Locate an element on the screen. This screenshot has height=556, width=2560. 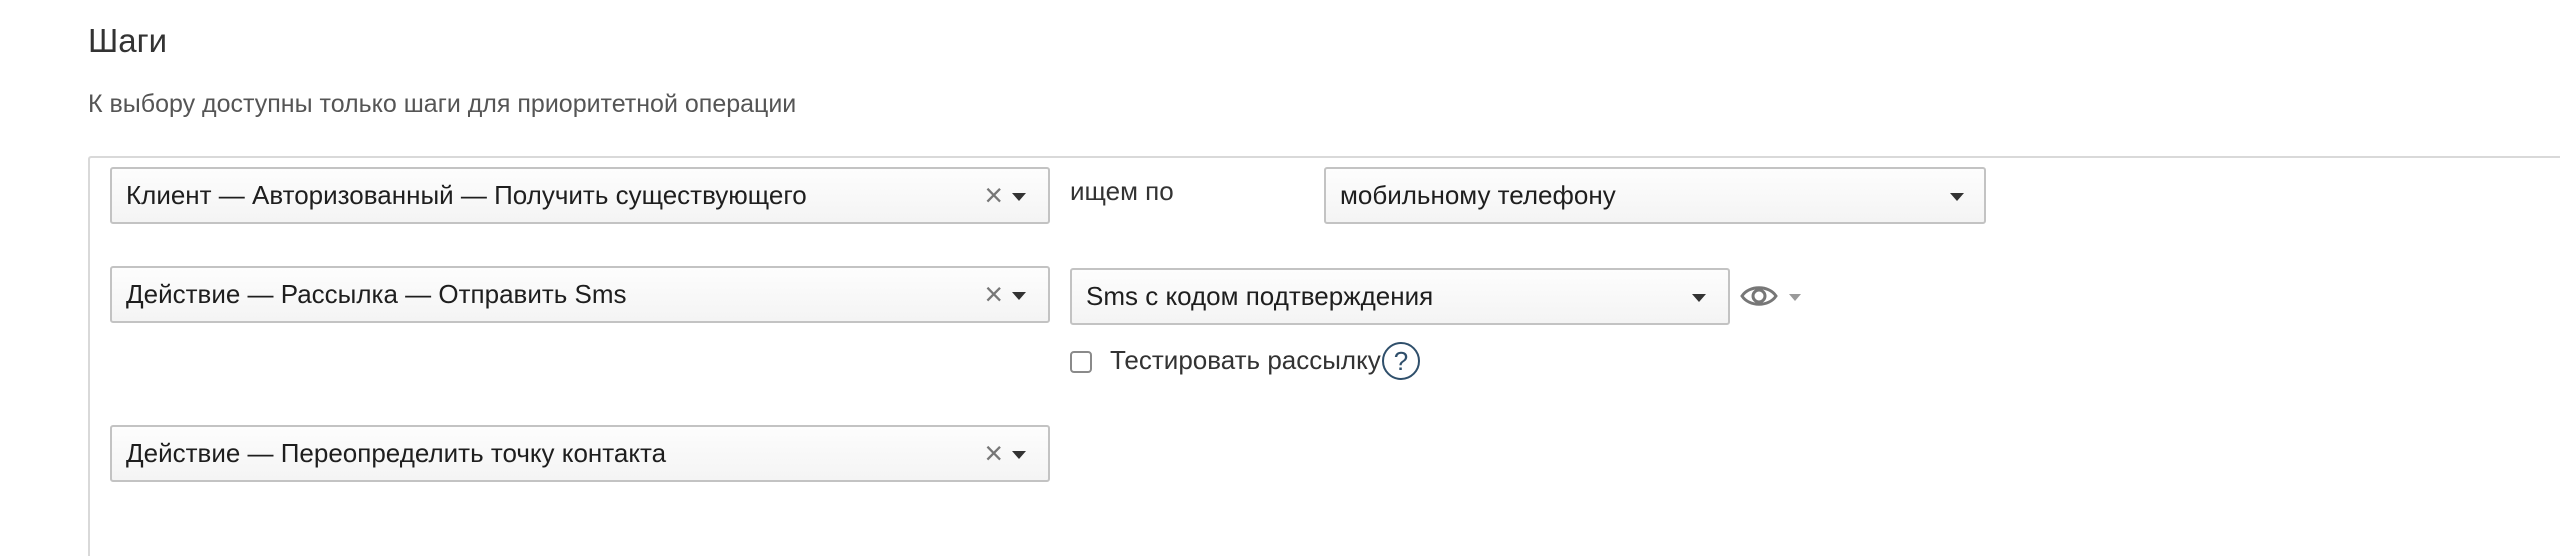
mailing-select-value: Sms с кодом подтверждения is located at coordinates (1260, 296).